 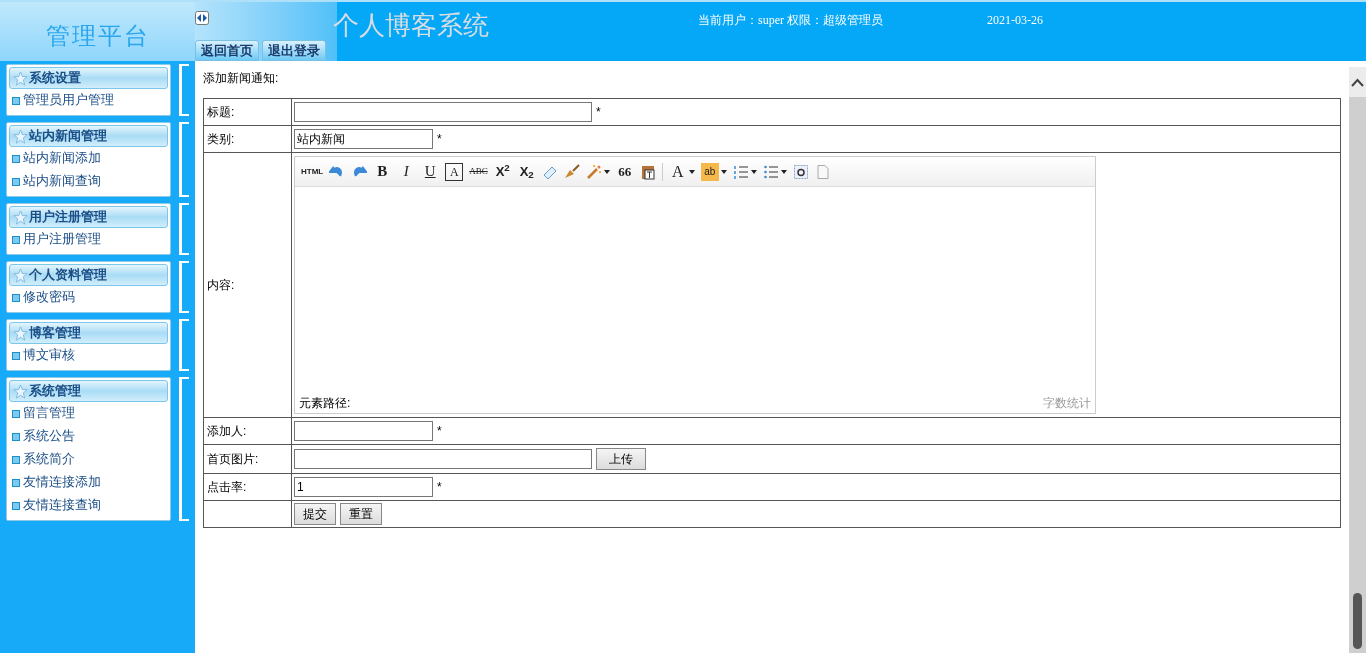 What do you see at coordinates (68, 136) in the screenshot?
I see `menu-group-title: 站内新闻管理` at bounding box center [68, 136].